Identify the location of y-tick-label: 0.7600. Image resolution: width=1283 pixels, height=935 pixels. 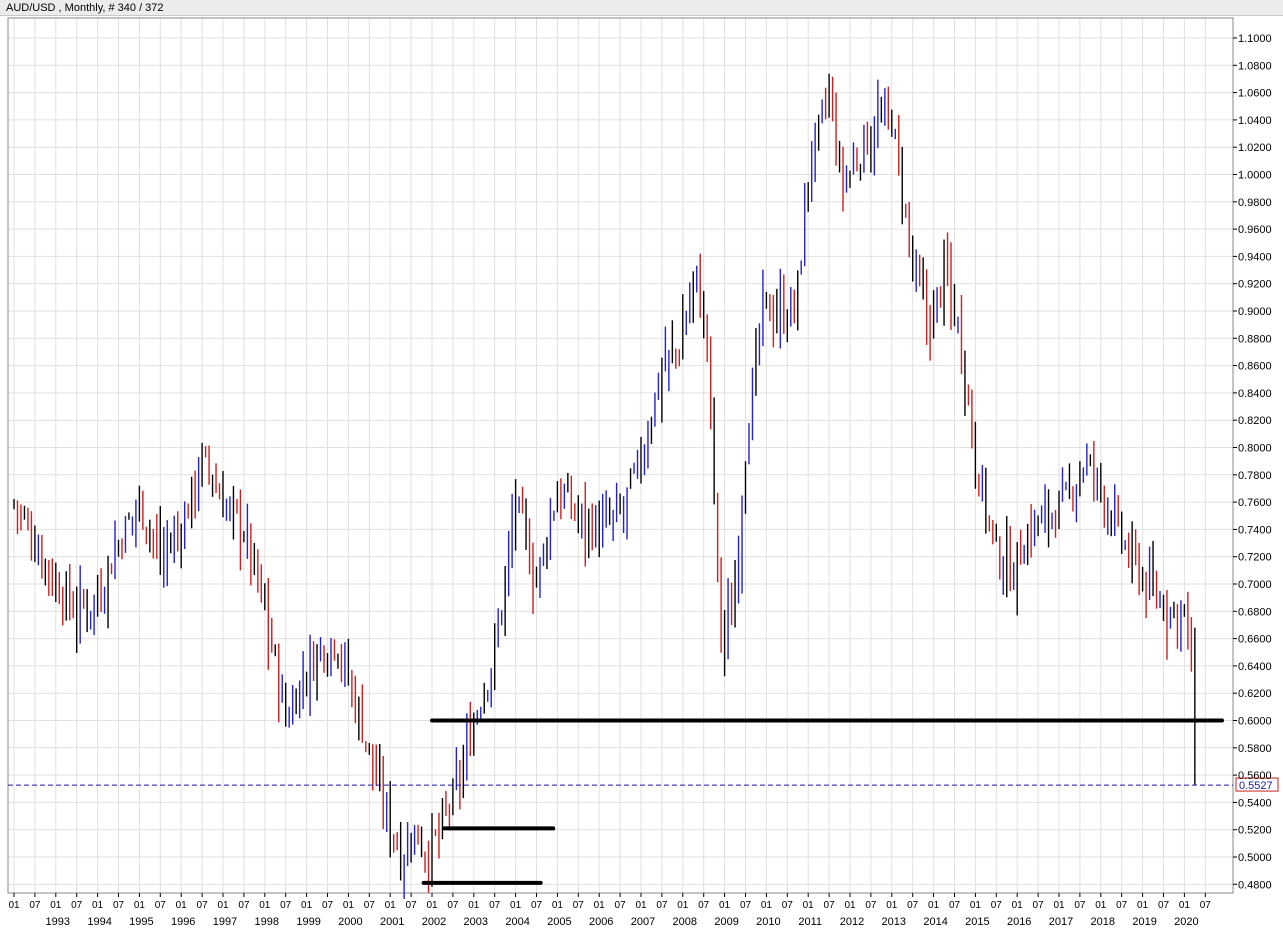
(1255, 503).